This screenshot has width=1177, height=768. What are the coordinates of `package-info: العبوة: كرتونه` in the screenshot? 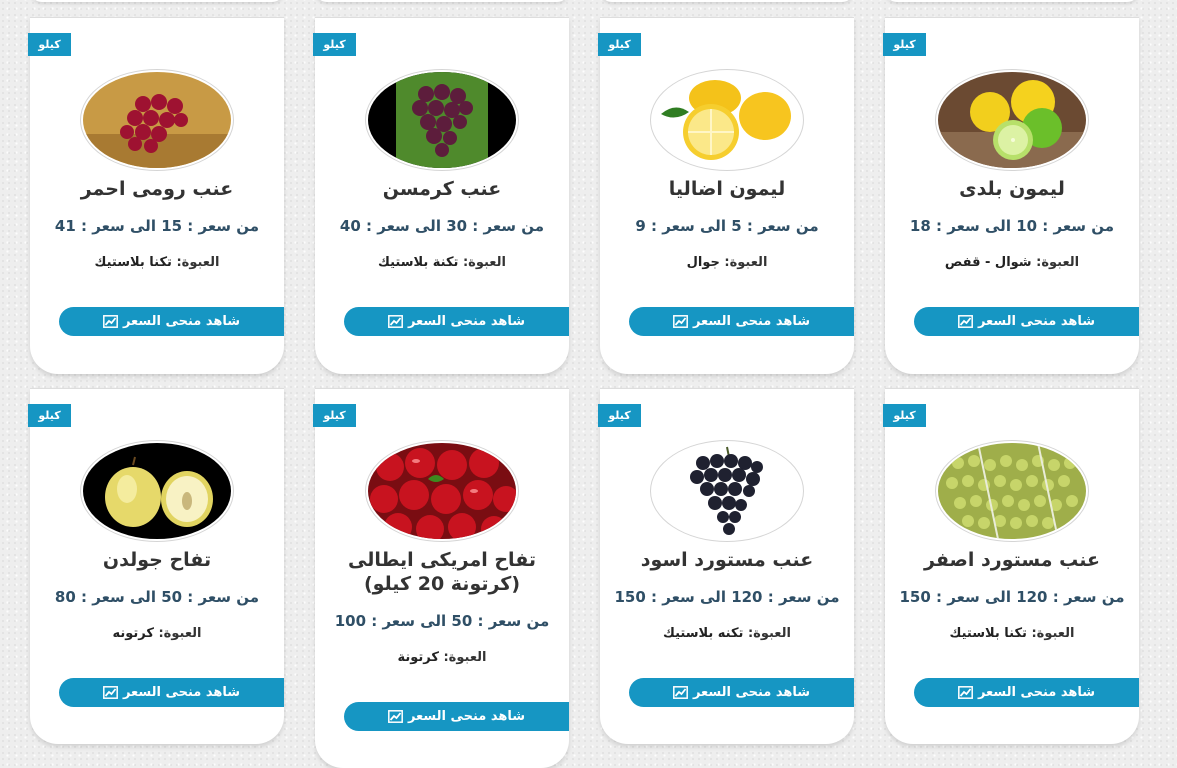 It's located at (157, 633).